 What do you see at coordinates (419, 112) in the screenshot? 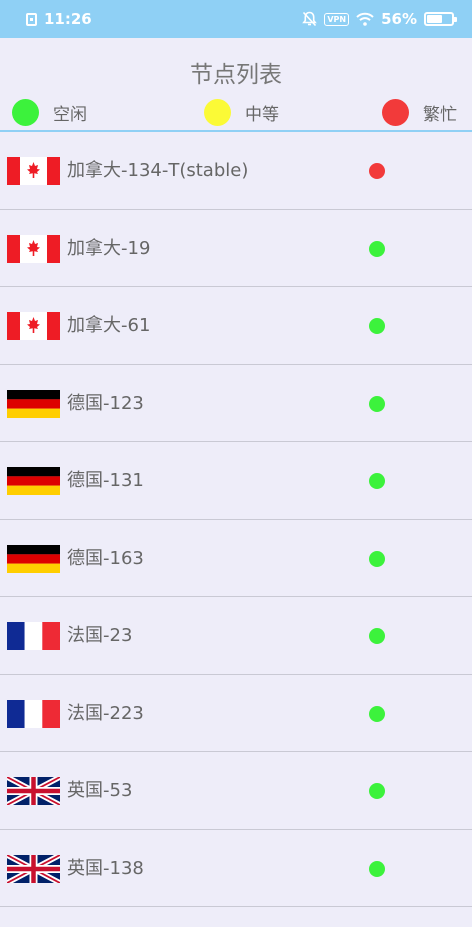
I see `legend-busy: 繁忙` at bounding box center [419, 112].